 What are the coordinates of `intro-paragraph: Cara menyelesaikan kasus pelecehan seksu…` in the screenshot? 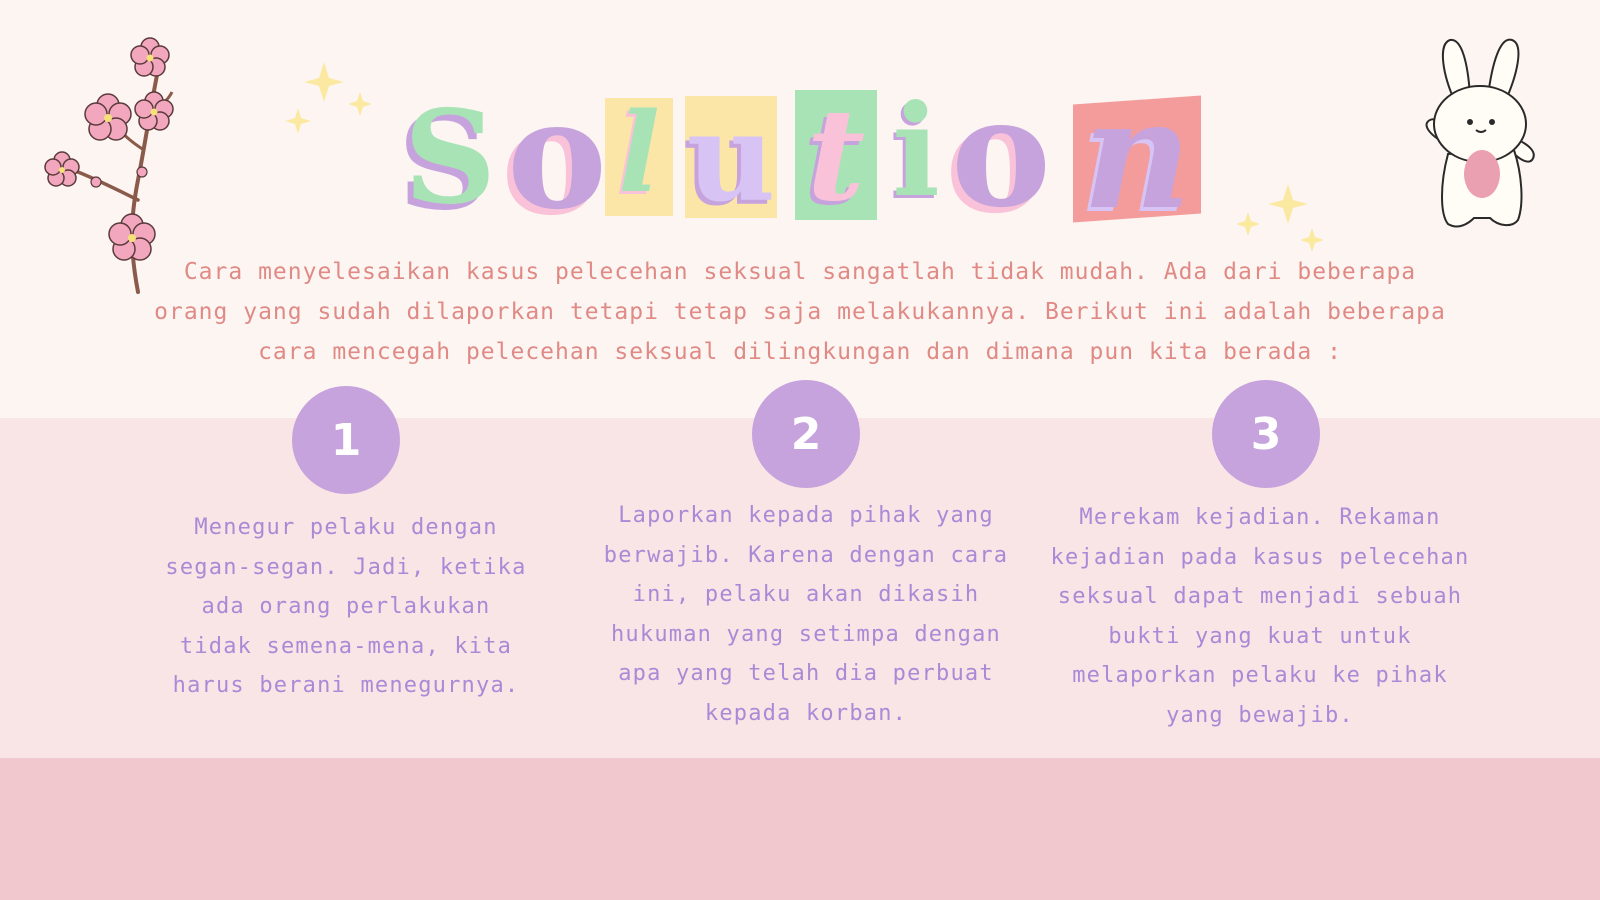 It's located at (800, 312).